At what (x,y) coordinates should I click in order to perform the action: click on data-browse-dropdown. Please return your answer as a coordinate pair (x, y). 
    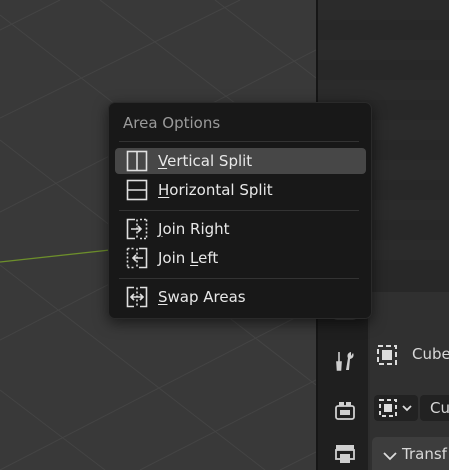
    Looking at the image, I should click on (396, 408).